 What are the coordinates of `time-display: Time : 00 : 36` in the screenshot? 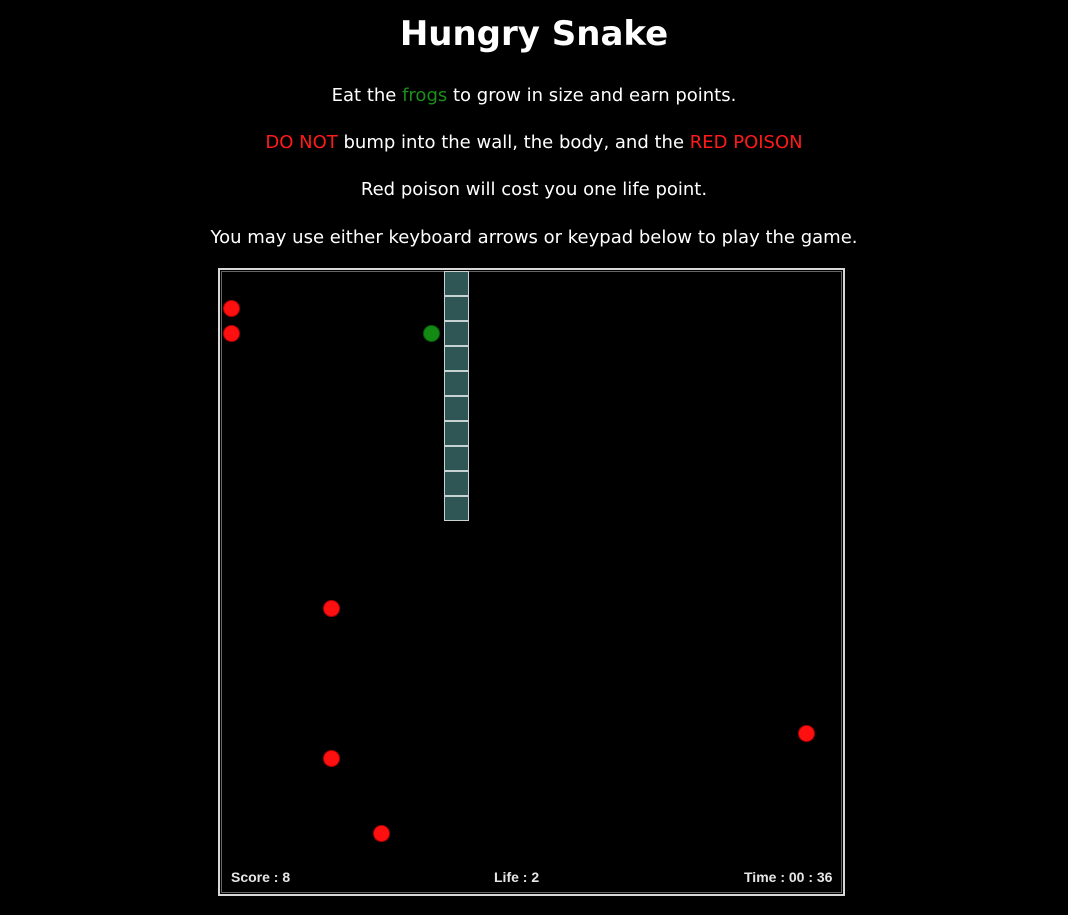 It's located at (788, 877).